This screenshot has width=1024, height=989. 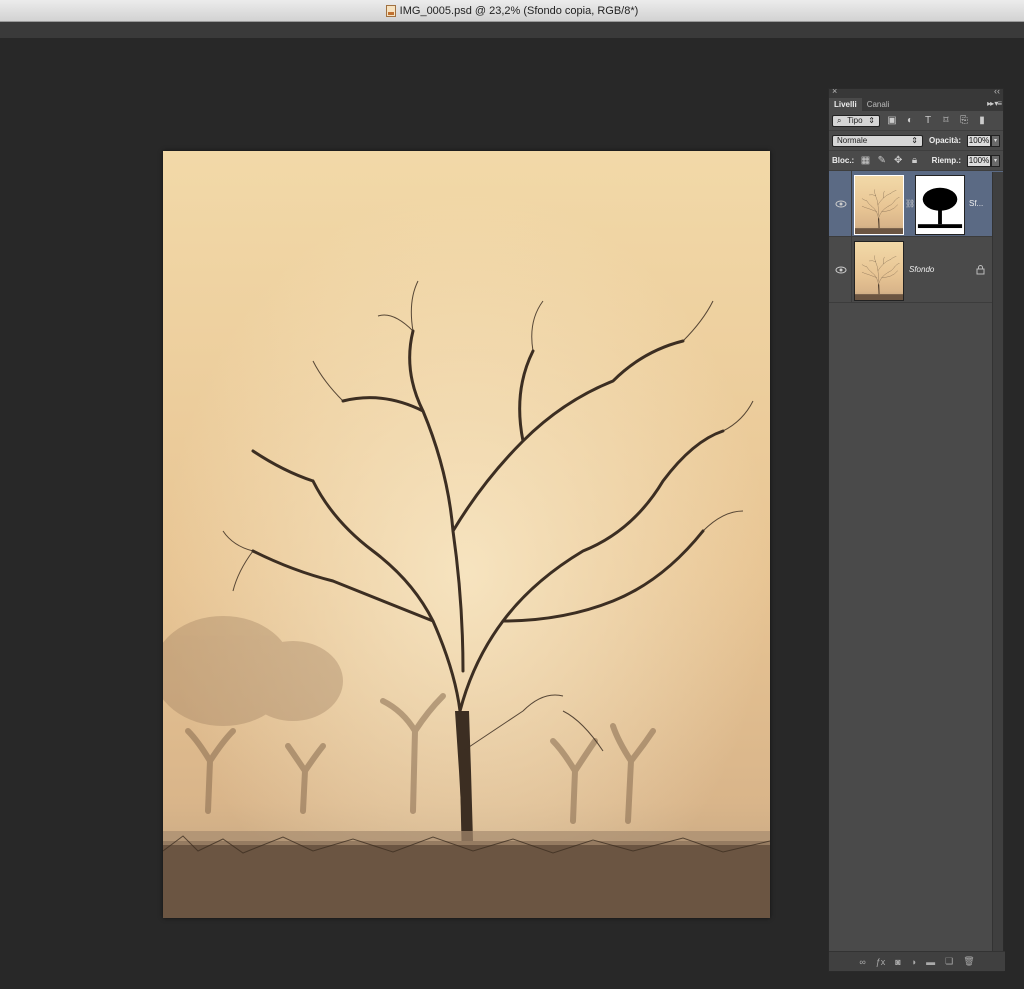 I want to click on panel-header: × ‹‹, so click(x=916, y=91).